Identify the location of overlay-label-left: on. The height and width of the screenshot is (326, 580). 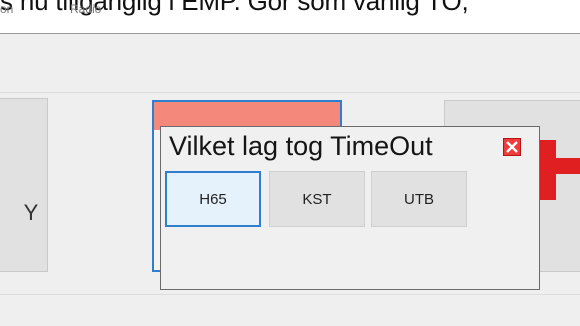
(7, 9).